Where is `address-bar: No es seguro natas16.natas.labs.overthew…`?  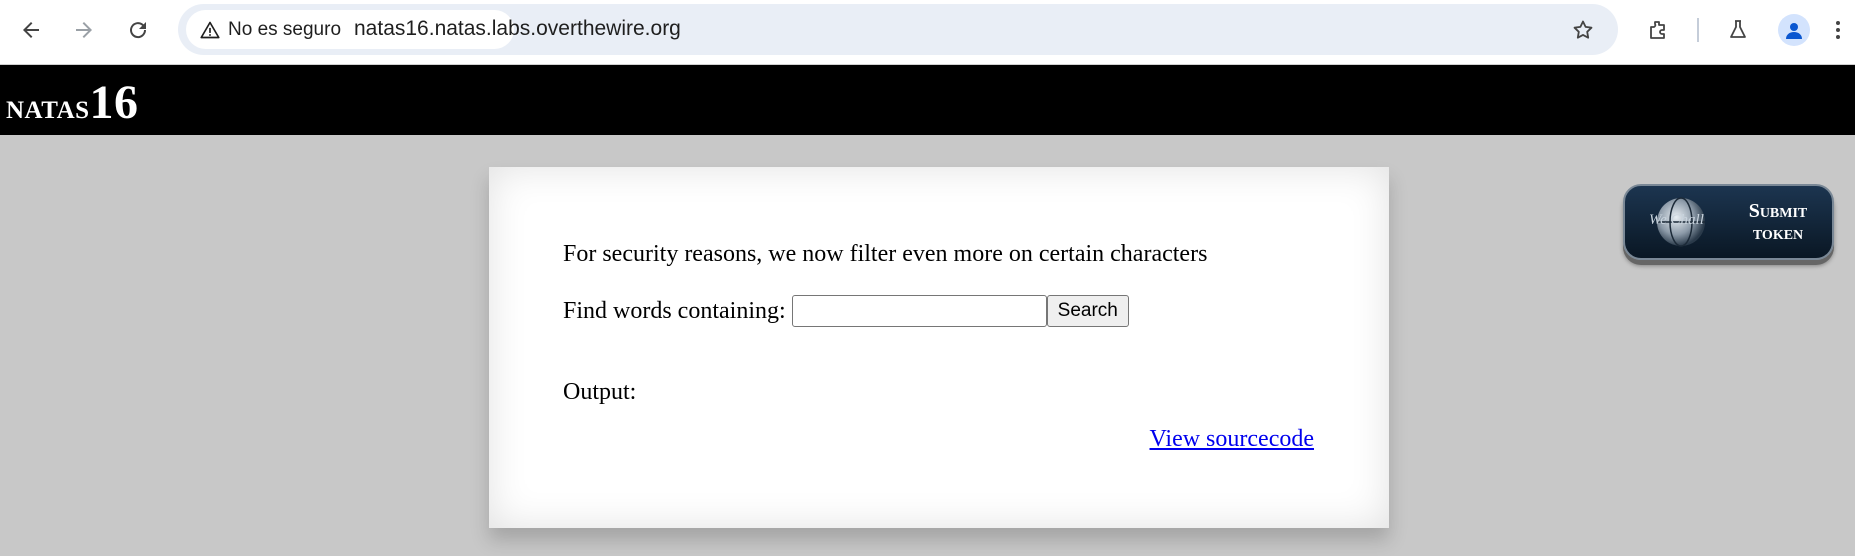
address-bar: No es seguro natas16.natas.labs.overthew… is located at coordinates (898, 29).